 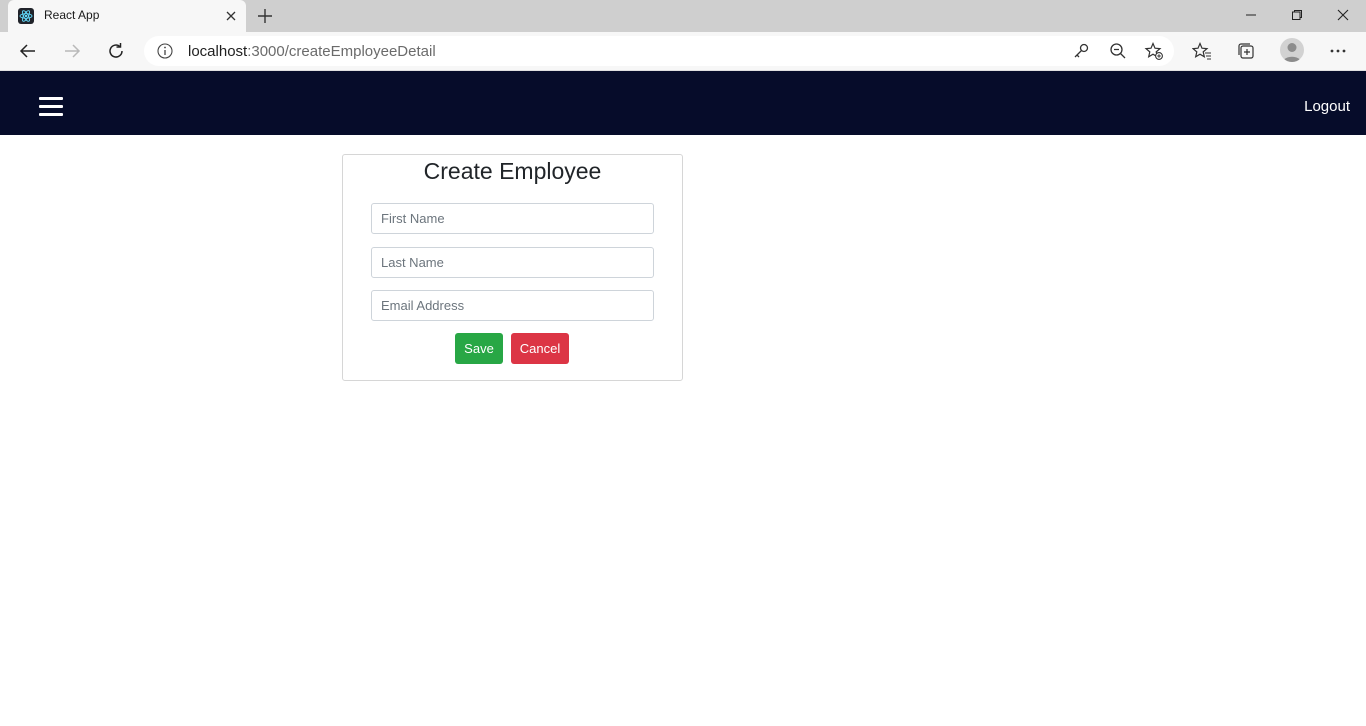 I want to click on key-icon, so click(x=1081, y=51).